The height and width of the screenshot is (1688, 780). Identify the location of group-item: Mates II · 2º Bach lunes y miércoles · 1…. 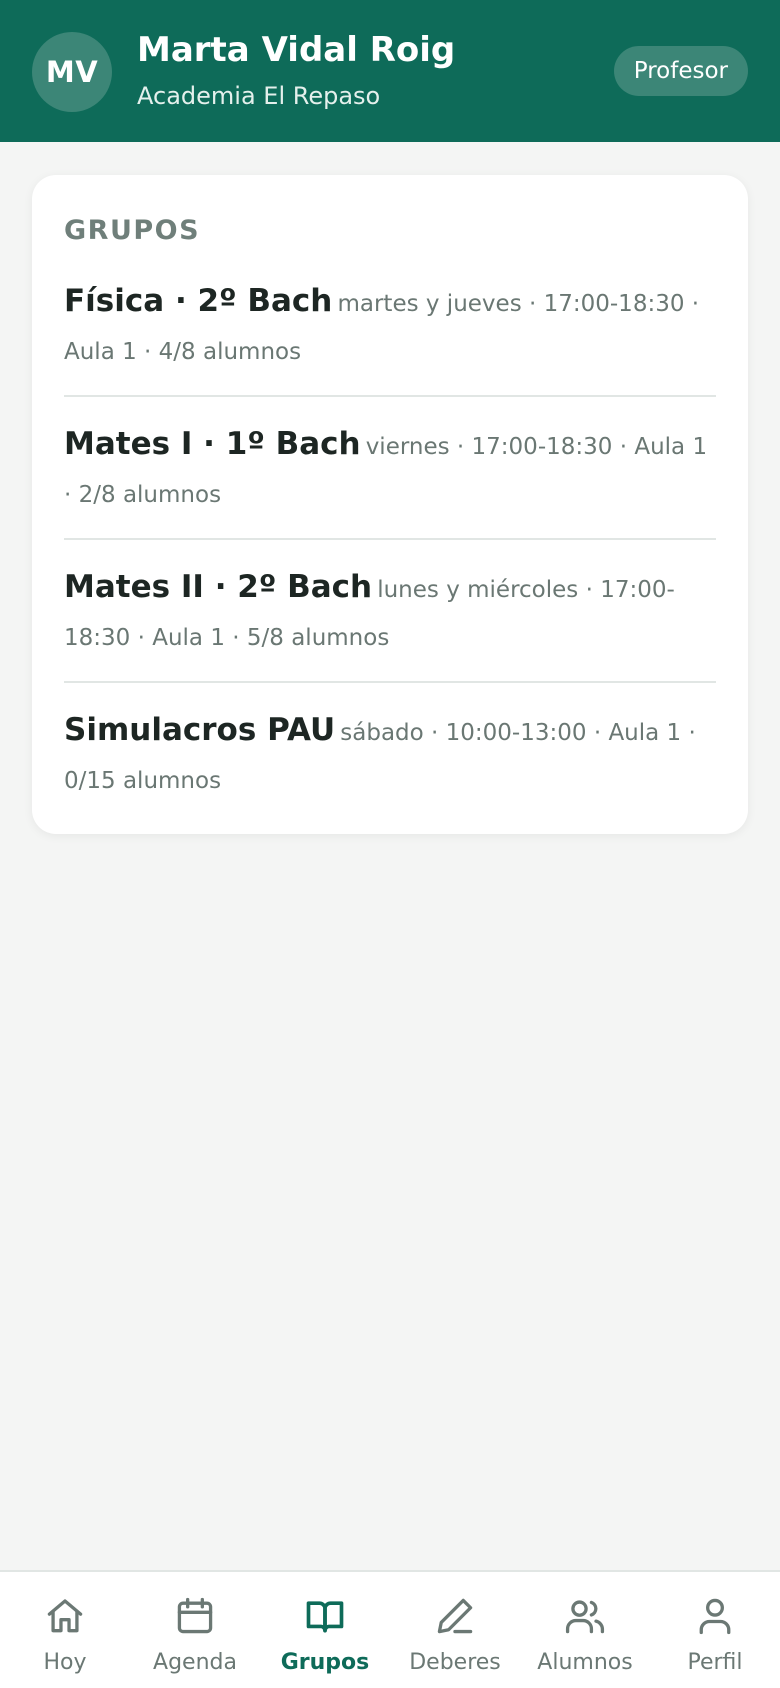
(390, 611).